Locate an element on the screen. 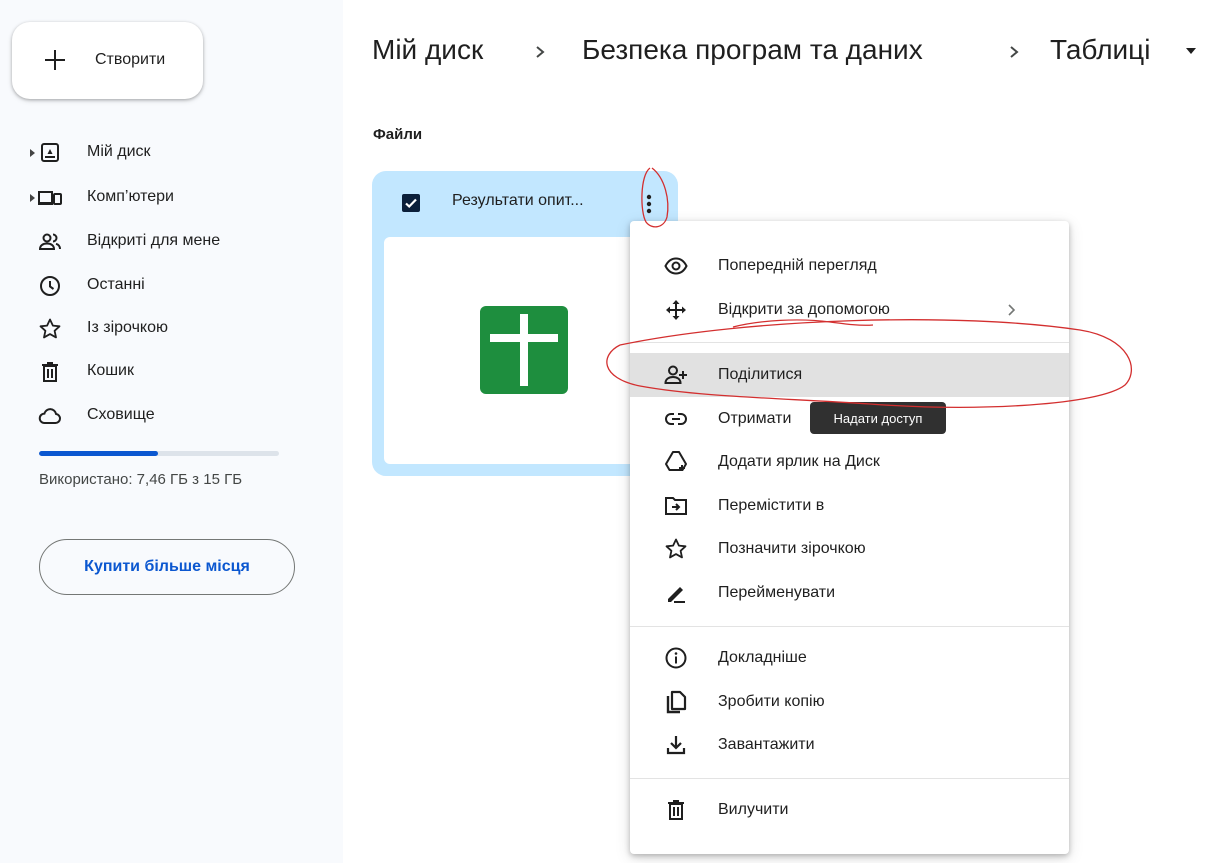  menu-item-preview: Попередній перегляд is located at coordinates (849, 266).